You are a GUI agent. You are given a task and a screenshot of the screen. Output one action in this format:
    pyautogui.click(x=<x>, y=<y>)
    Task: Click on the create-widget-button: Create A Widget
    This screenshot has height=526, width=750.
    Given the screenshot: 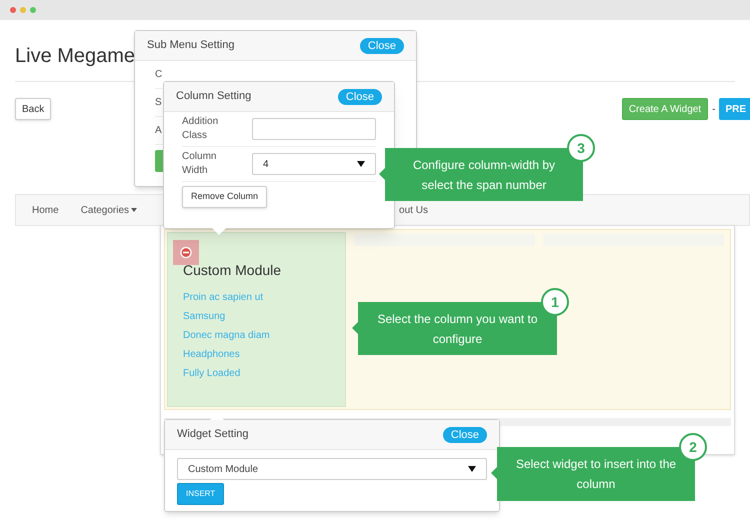 What is the action you would take?
    pyautogui.click(x=665, y=109)
    